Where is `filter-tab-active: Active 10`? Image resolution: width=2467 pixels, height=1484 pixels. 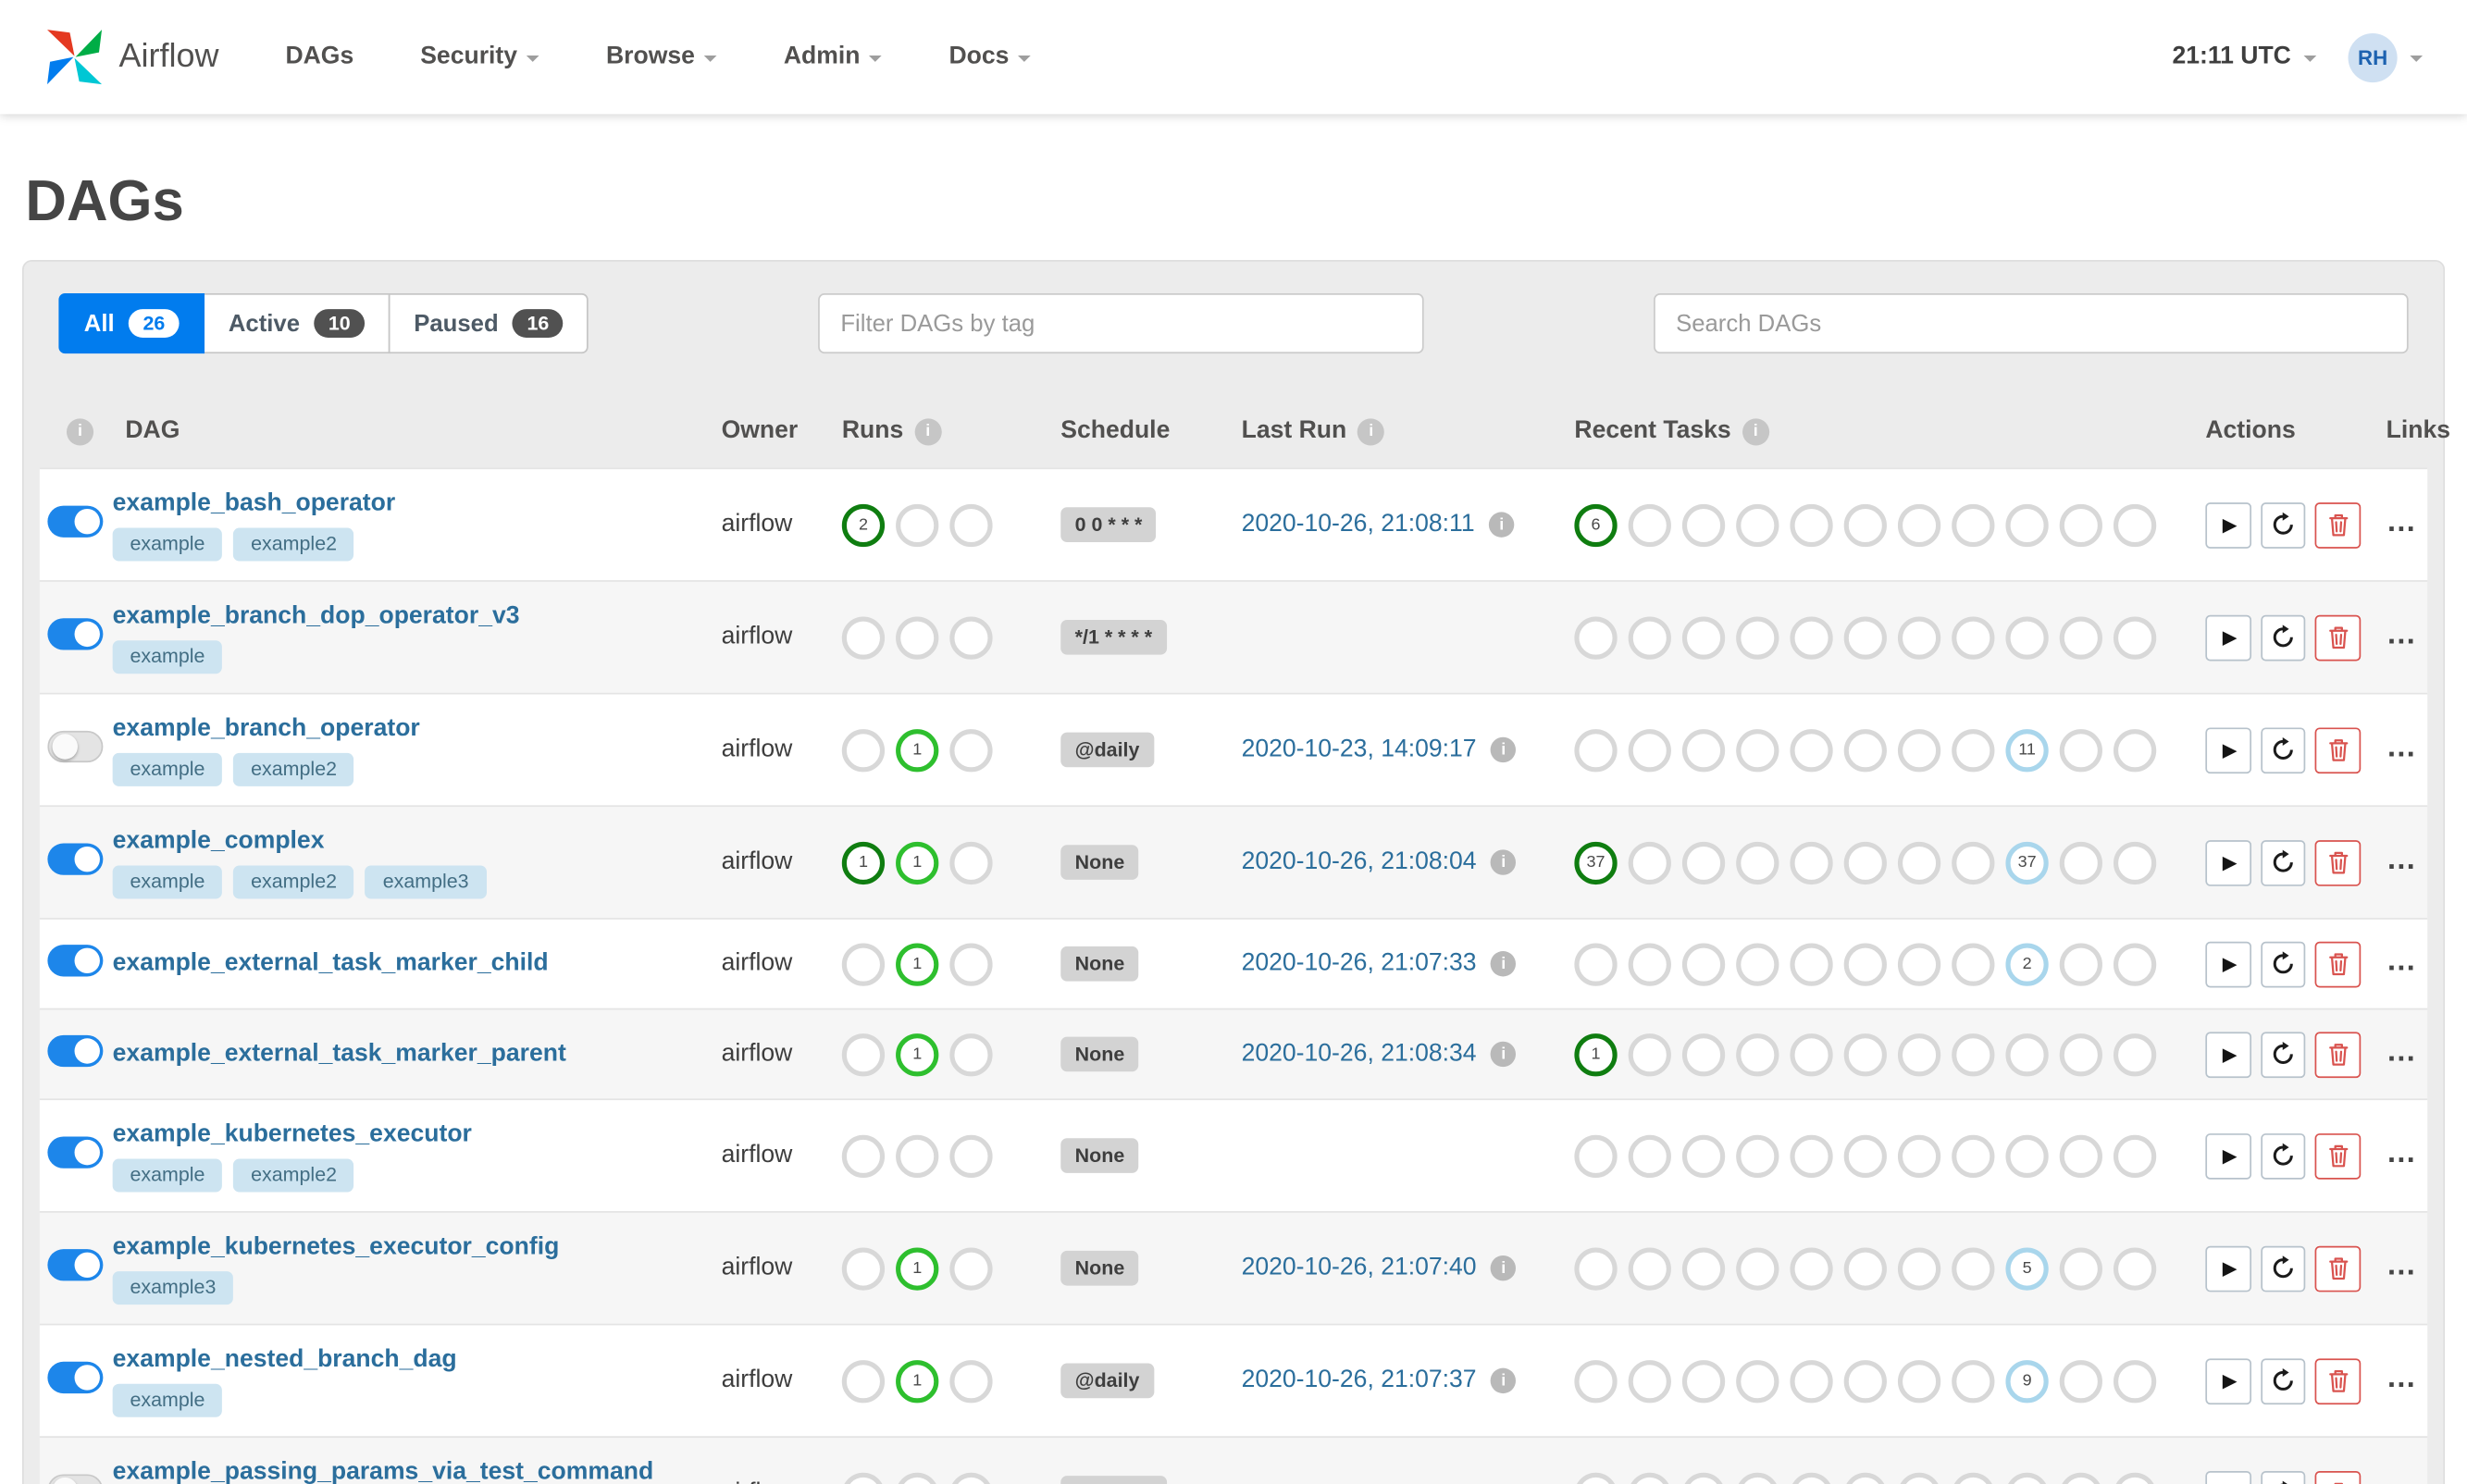 filter-tab-active: Active 10 is located at coordinates (297, 323).